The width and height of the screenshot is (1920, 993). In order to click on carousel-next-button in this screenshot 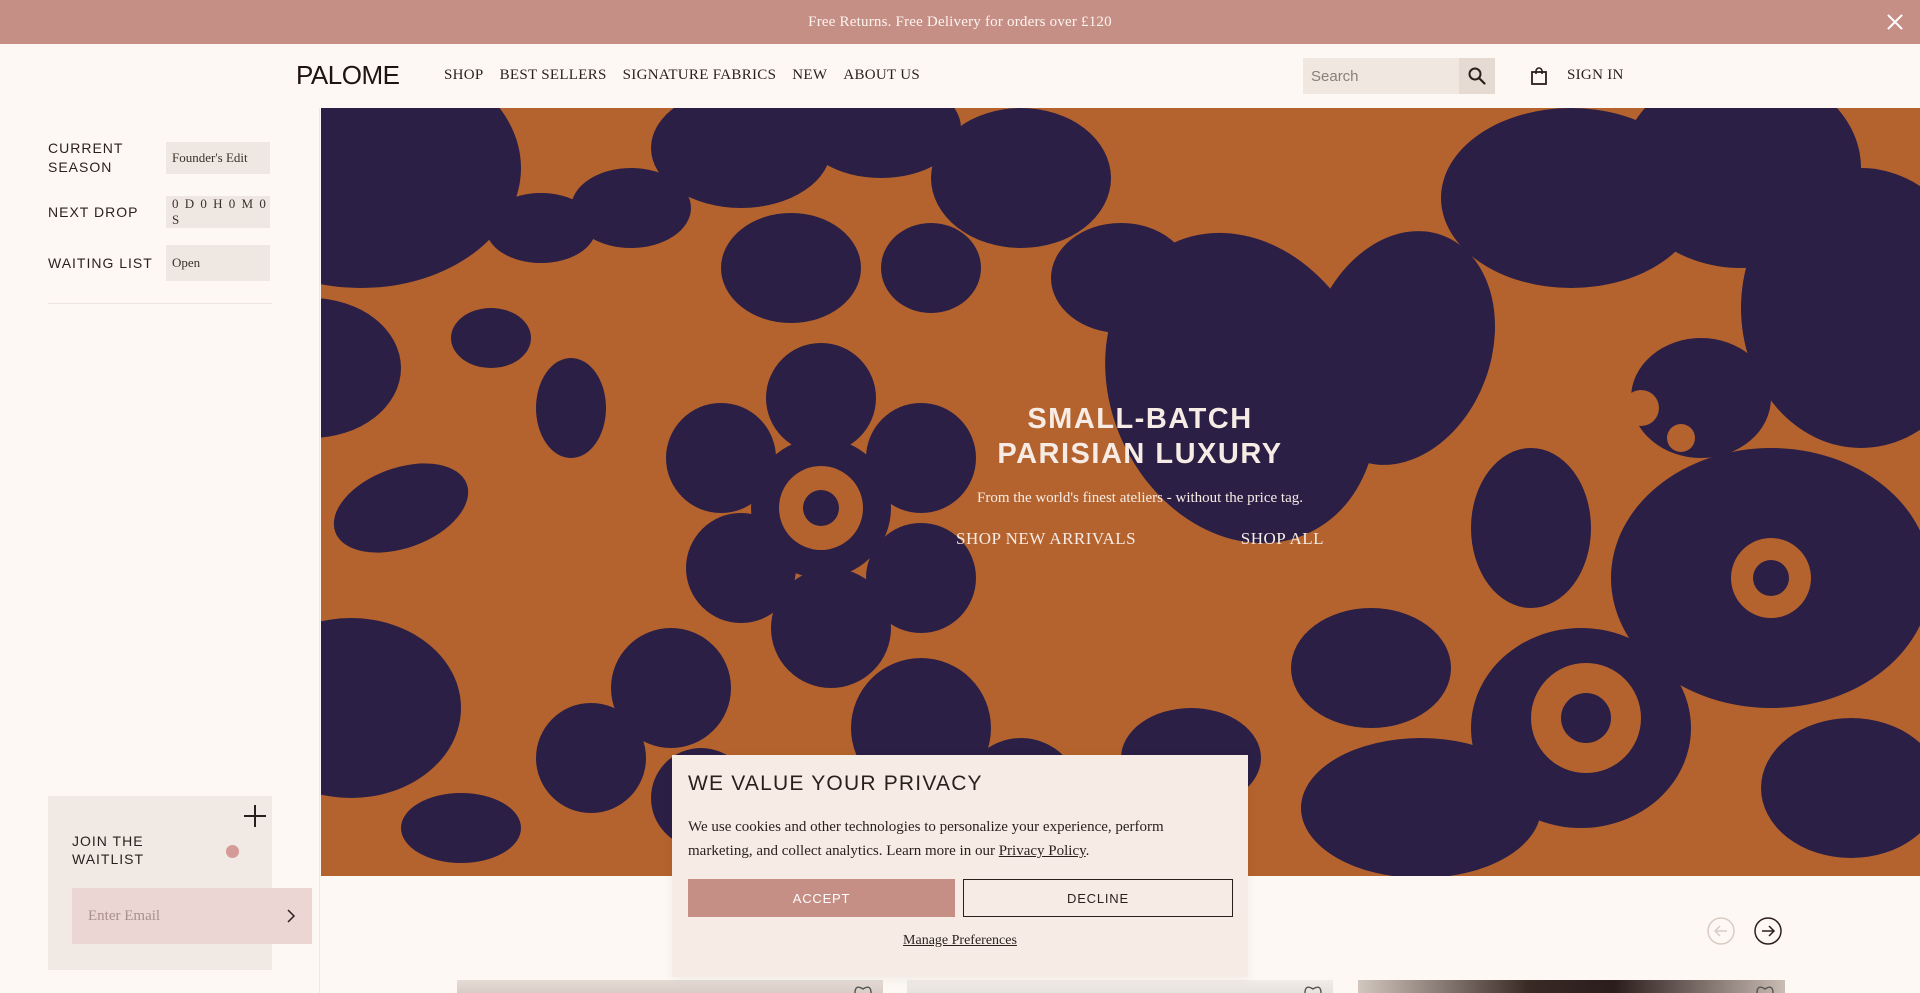, I will do `click(1768, 931)`.